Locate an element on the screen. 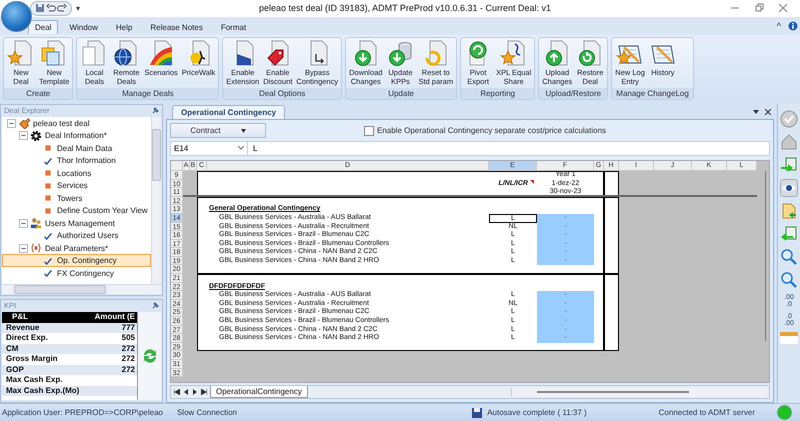 Image resolution: width=800 pixels, height=421 pixels. function-icon is located at coordinates (36, 248).